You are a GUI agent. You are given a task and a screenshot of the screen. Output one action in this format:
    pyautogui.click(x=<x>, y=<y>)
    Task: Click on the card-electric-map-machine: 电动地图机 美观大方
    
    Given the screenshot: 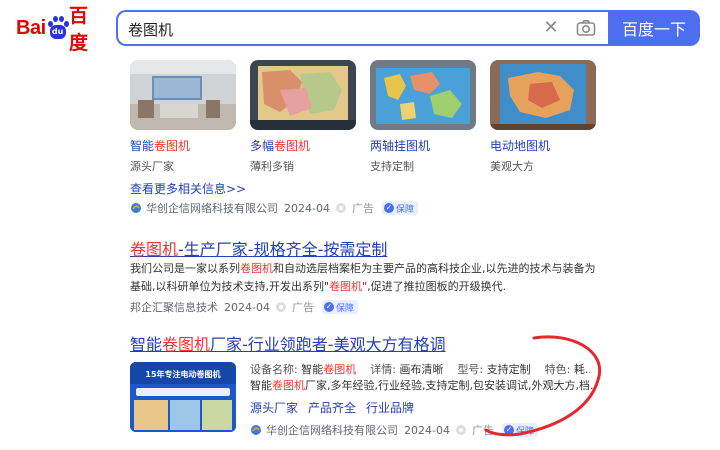 What is the action you would take?
    pyautogui.click(x=543, y=116)
    